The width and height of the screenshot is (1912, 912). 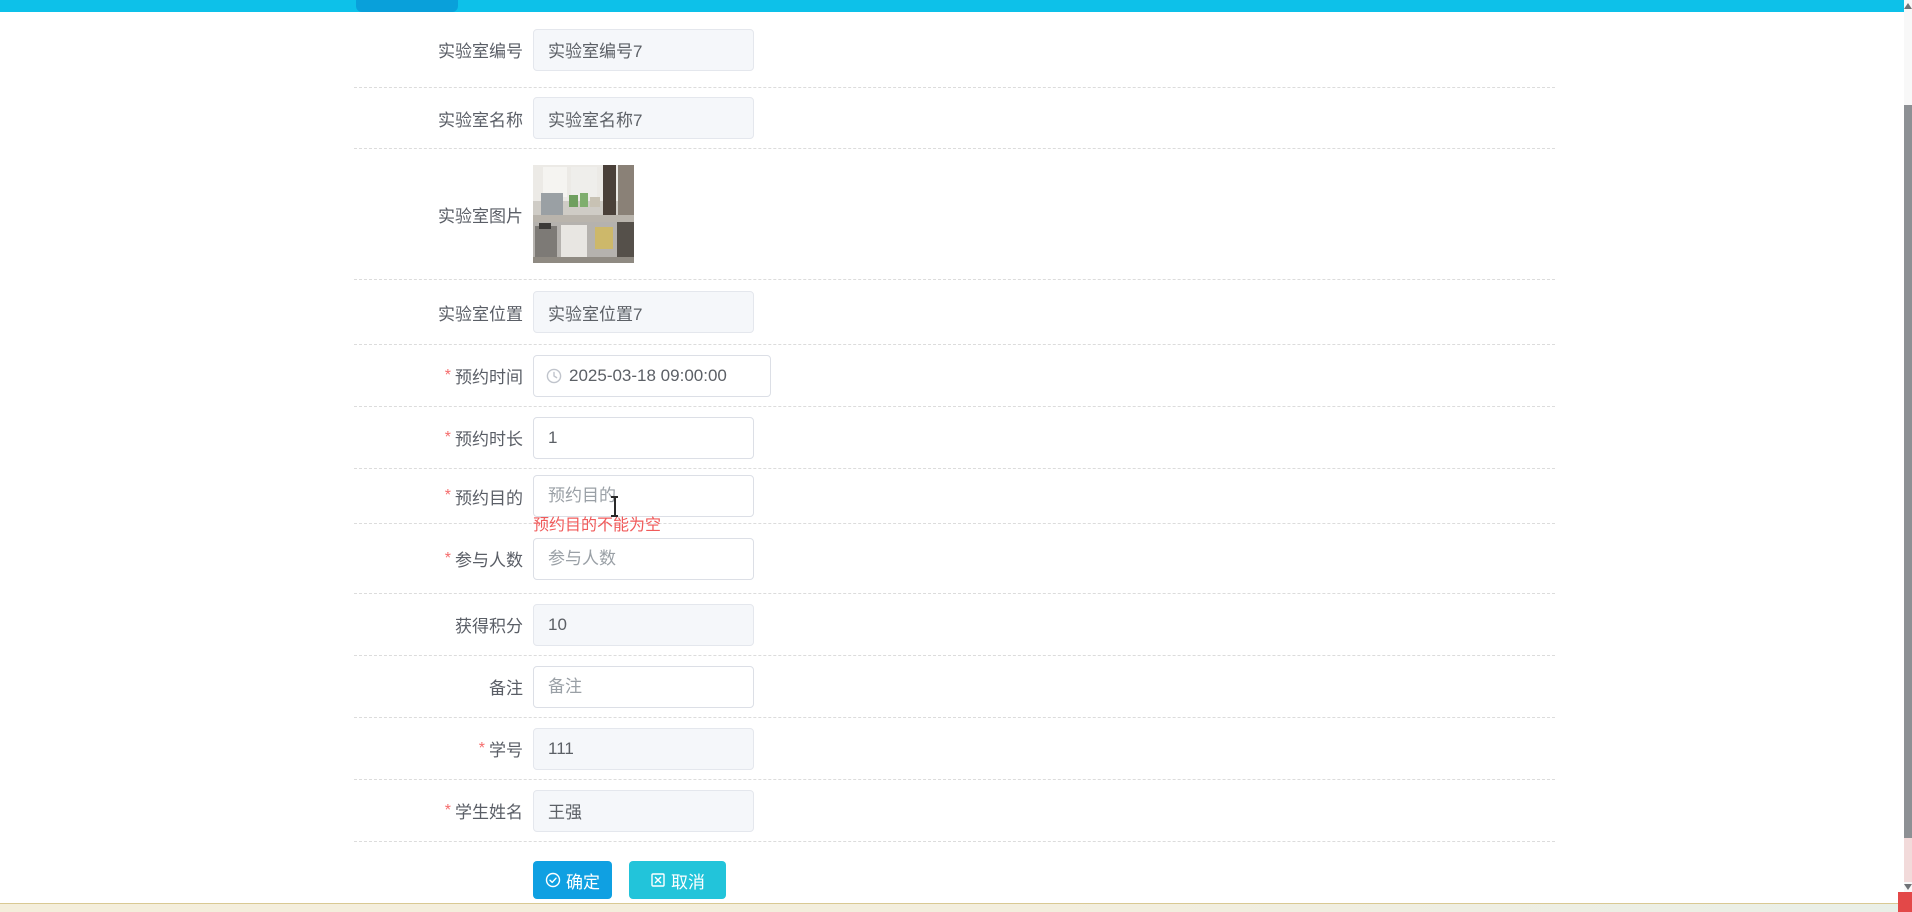 What do you see at coordinates (648, 375) in the screenshot?
I see `reservation-time-value: 2025-03-18 09:00:00` at bounding box center [648, 375].